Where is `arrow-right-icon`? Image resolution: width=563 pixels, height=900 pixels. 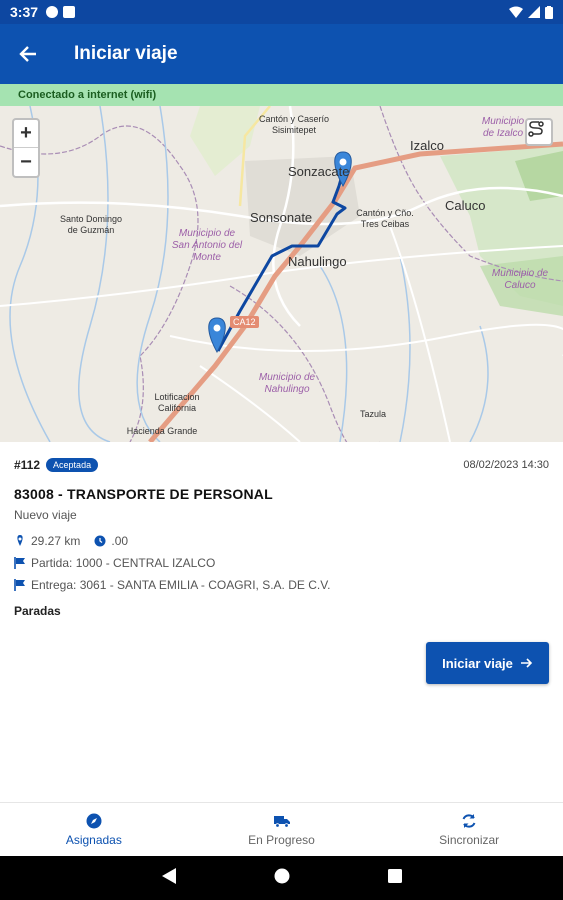 arrow-right-icon is located at coordinates (526, 663).